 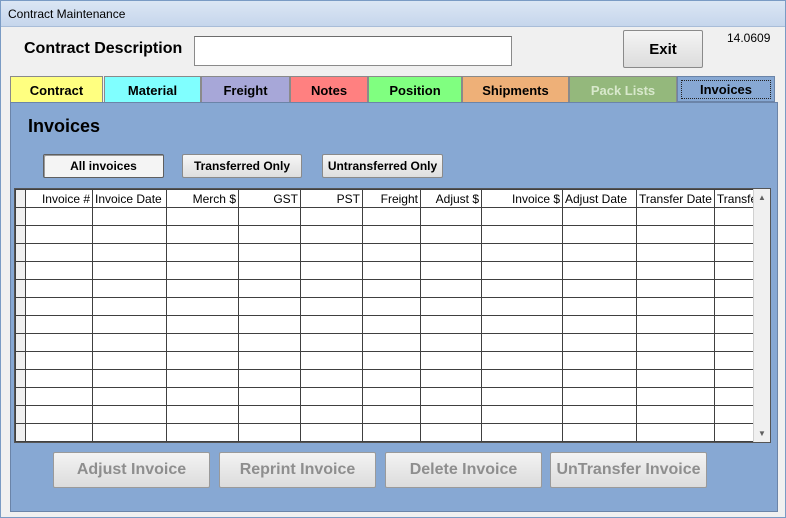 What do you see at coordinates (762, 197) in the screenshot?
I see `scroll-up-arrow-icon: ▲` at bounding box center [762, 197].